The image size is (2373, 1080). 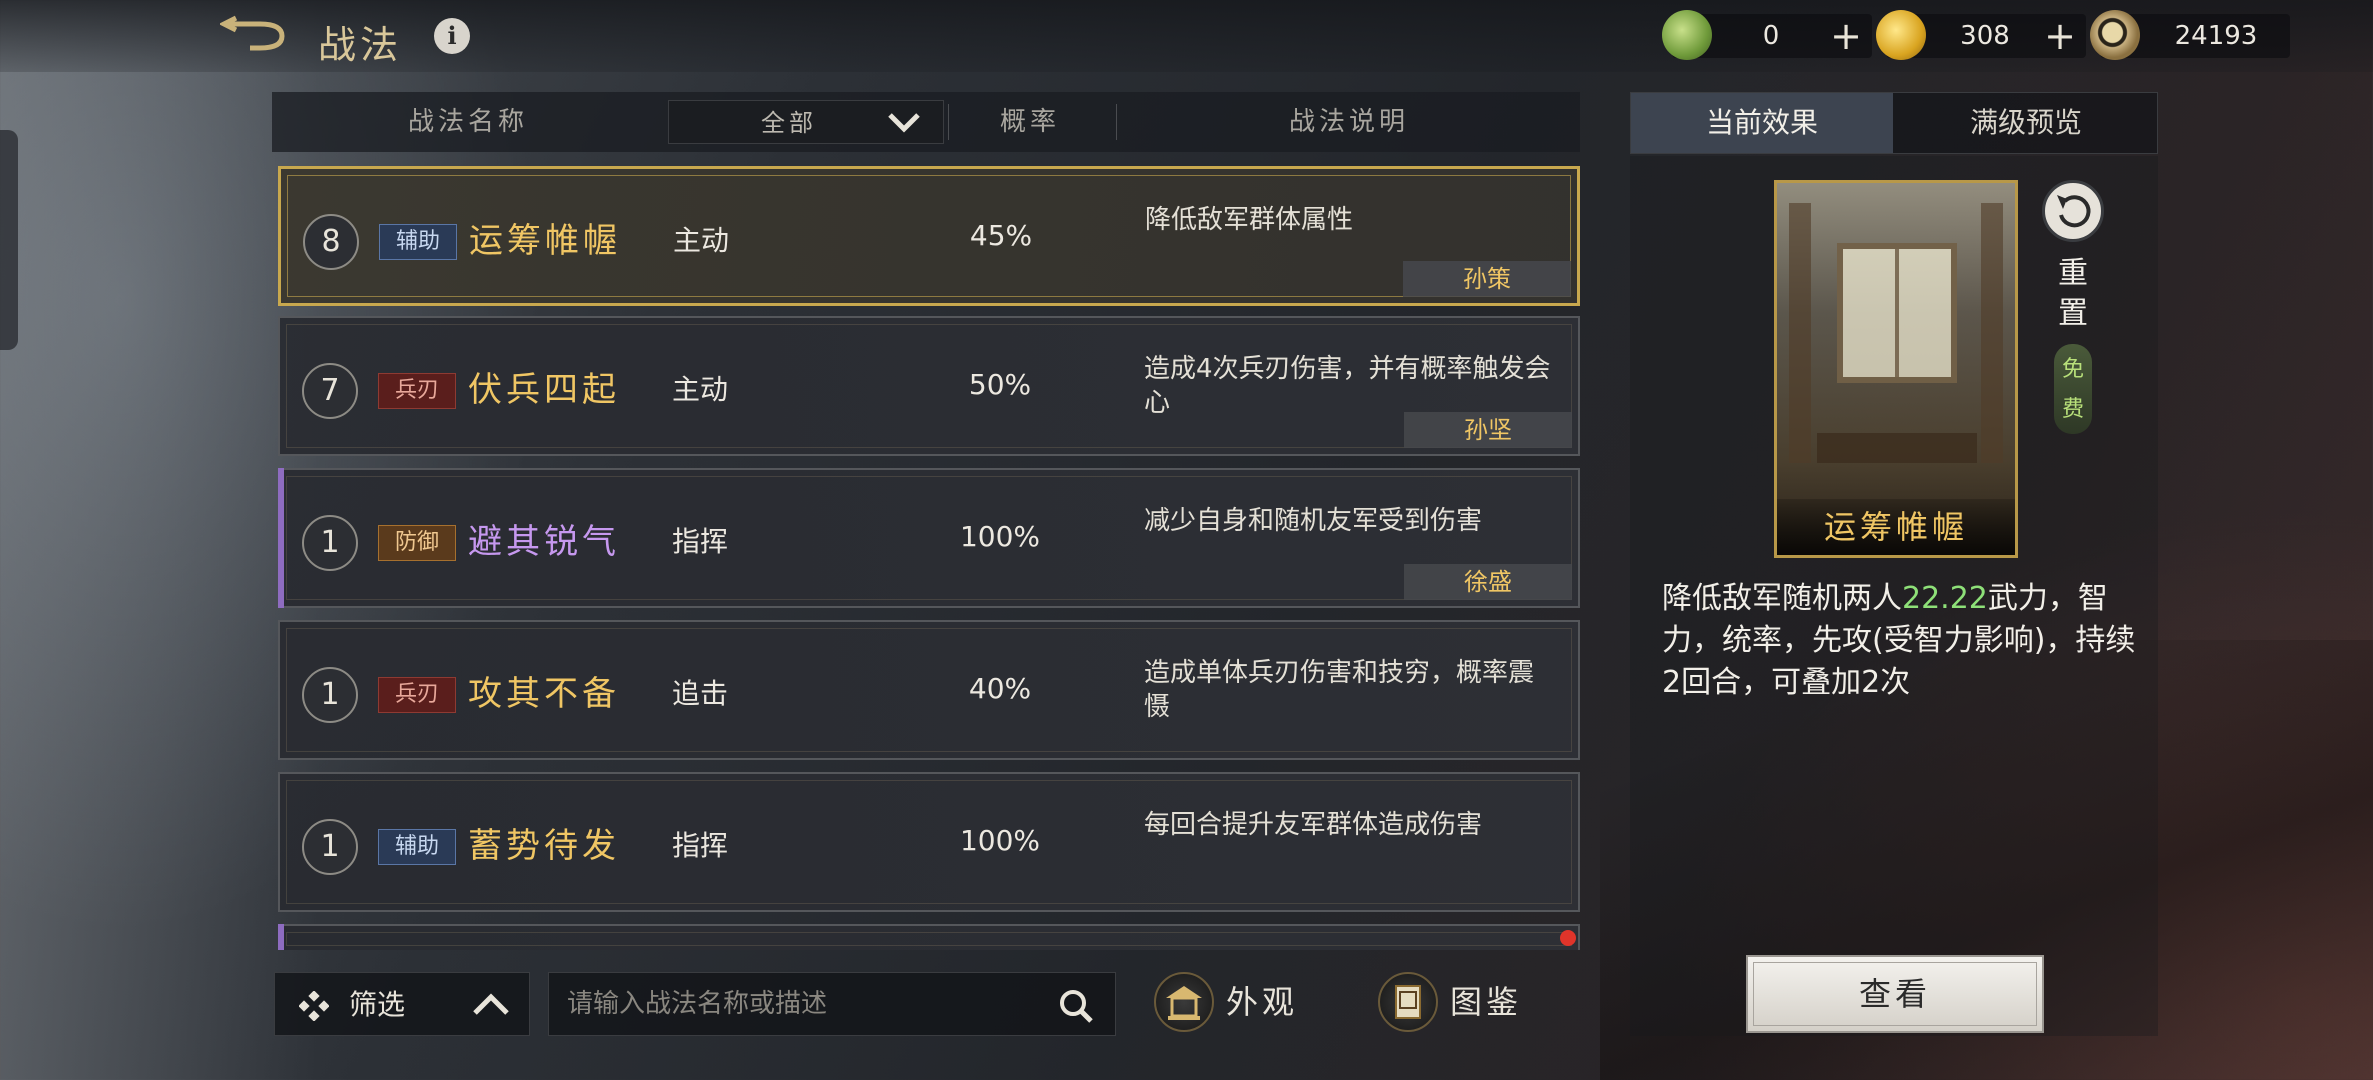 I want to click on tactic-type: 追击, so click(x=699, y=693).